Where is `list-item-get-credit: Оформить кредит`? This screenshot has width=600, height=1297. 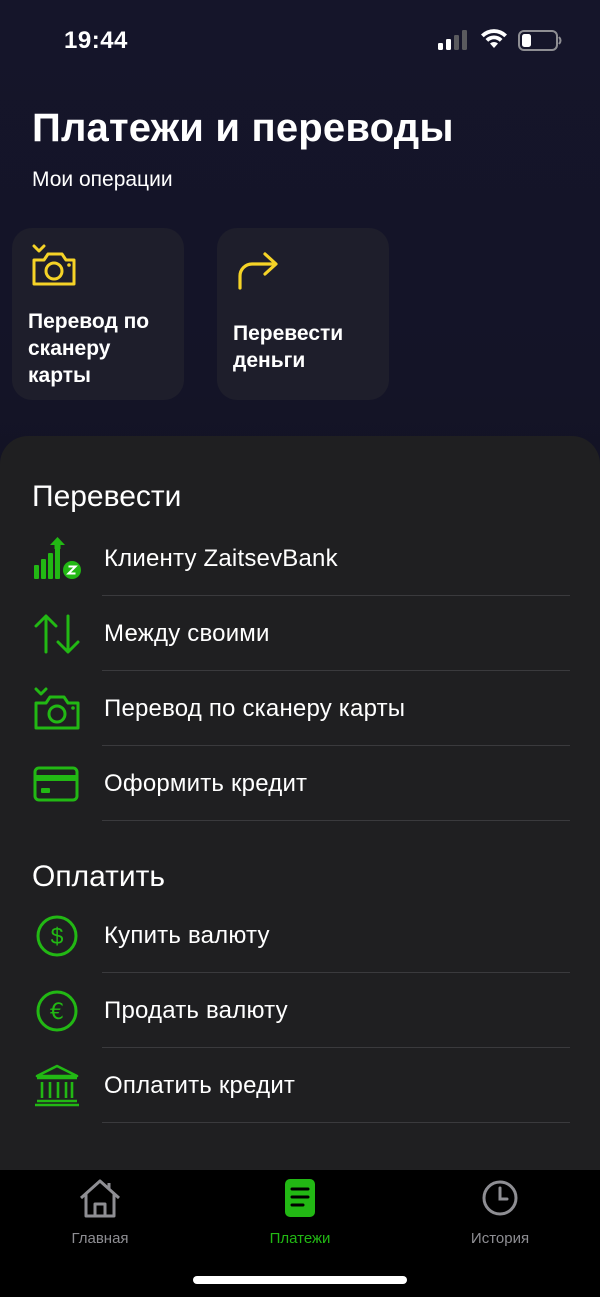 list-item-get-credit: Оформить кредит is located at coordinates (300, 783).